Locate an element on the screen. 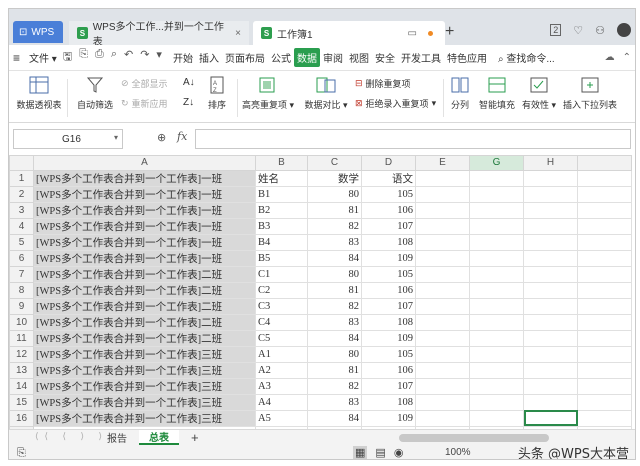 This screenshot has height=466, width=640. avatar is located at coordinates (624, 30).